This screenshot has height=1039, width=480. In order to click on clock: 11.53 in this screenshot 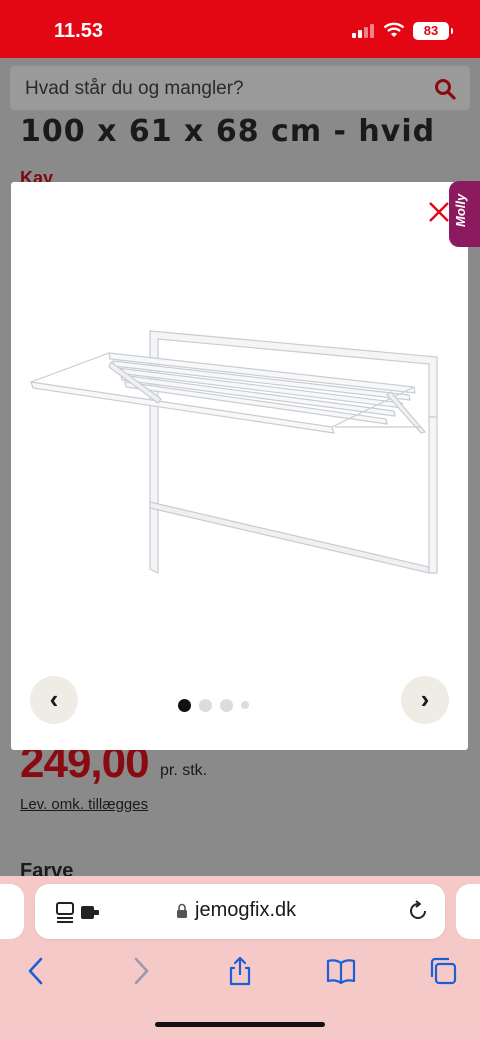, I will do `click(78, 31)`.